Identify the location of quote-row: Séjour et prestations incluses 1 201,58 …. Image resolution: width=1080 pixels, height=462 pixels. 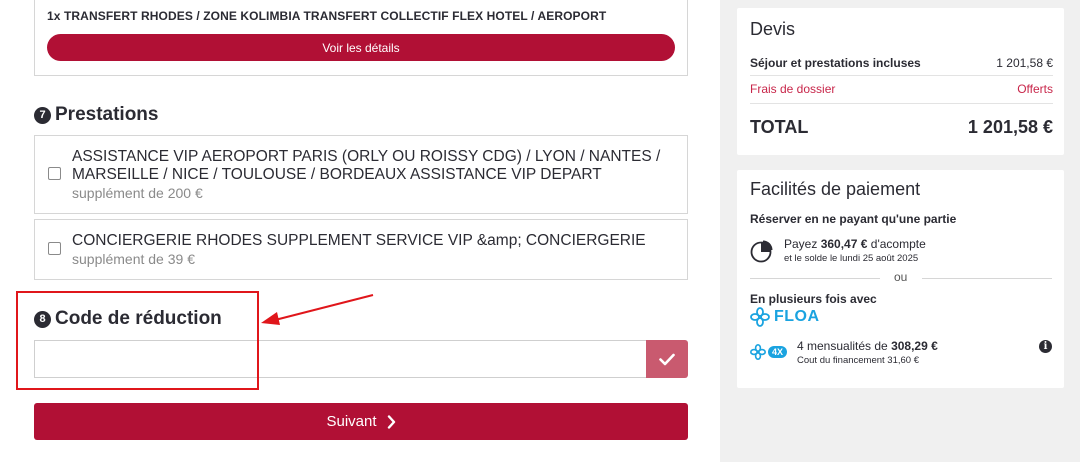
(901, 63).